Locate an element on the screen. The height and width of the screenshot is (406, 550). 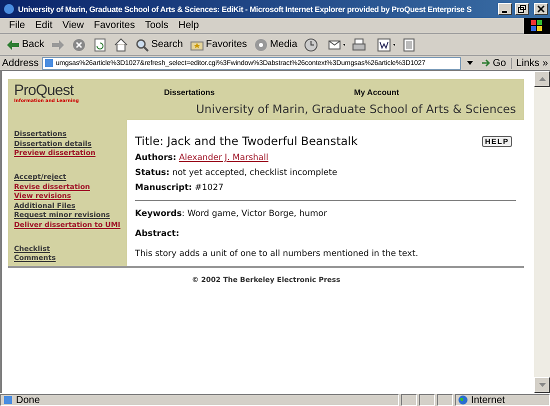
field-label: Abstract: is located at coordinates (157, 234).